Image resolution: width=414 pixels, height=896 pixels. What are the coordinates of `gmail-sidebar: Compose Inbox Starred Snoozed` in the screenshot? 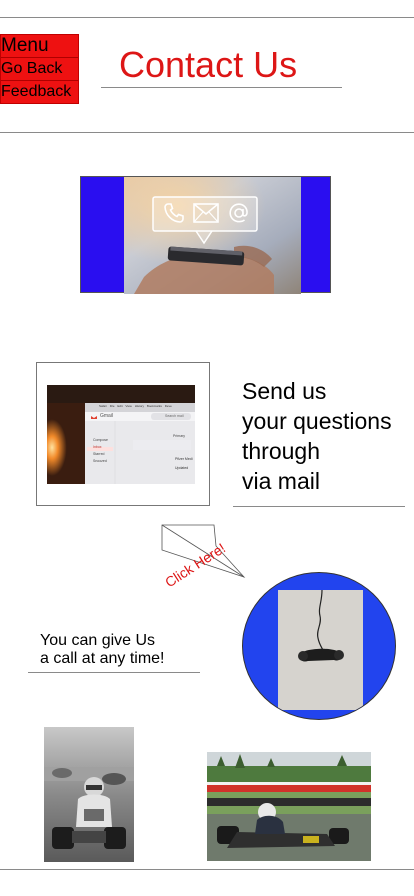 It's located at (100, 451).